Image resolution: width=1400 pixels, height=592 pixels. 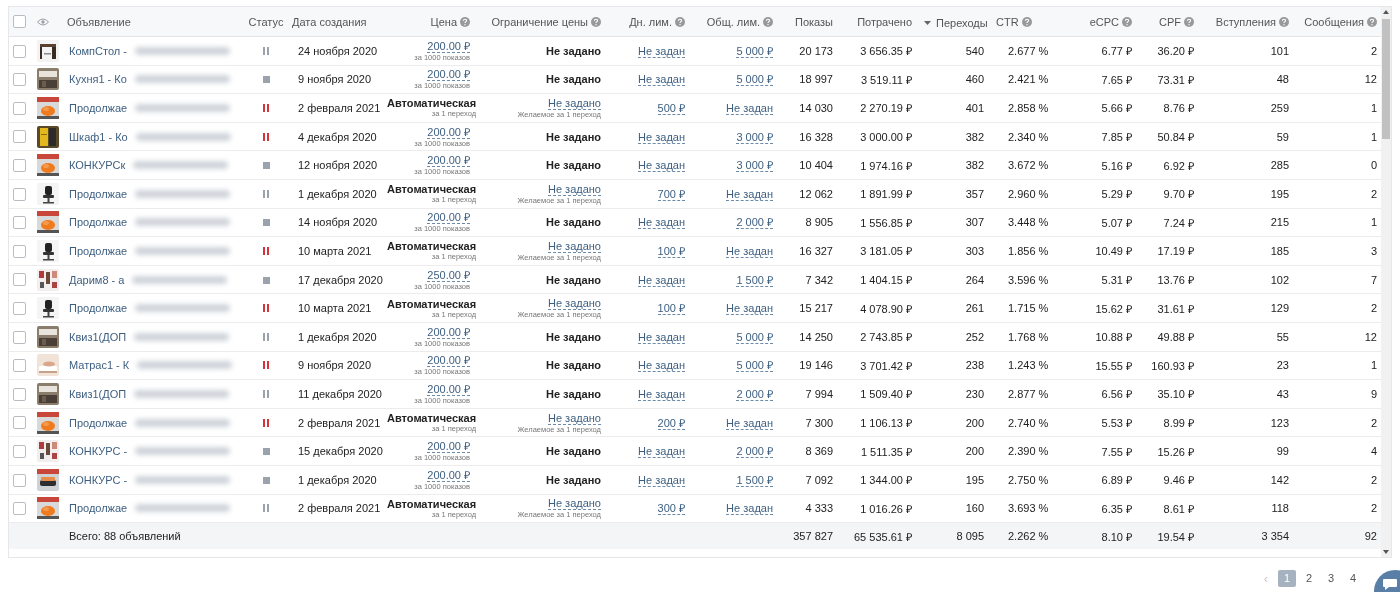 I want to click on scrollbar, so click(x=1386, y=282).